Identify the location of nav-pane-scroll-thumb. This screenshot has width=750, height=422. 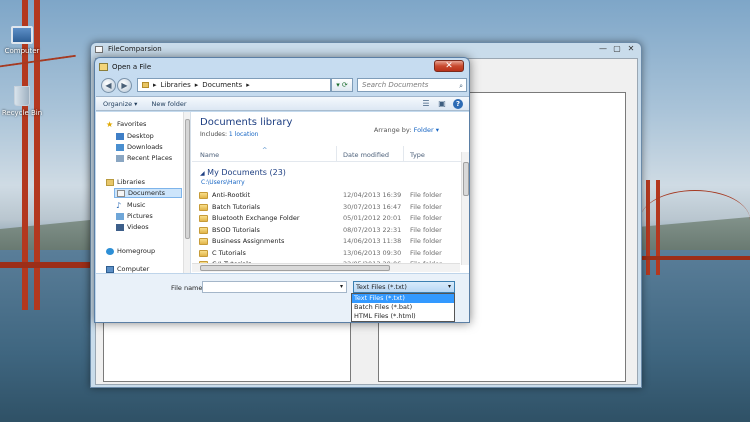
(187, 179).